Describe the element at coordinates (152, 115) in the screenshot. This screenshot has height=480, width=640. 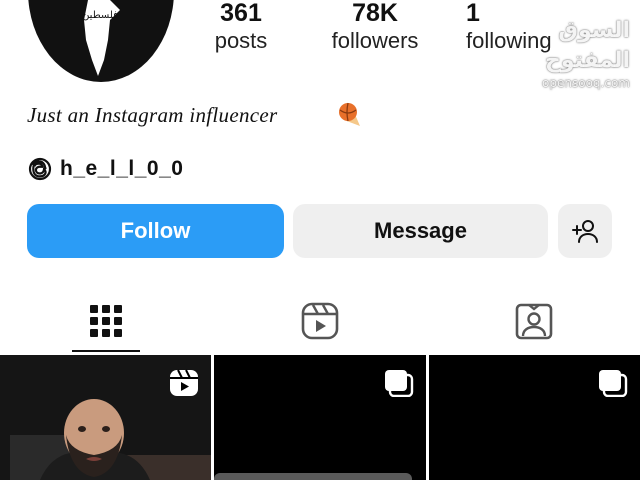
I see `profile-bio: Just an Instagram influencer` at that location.